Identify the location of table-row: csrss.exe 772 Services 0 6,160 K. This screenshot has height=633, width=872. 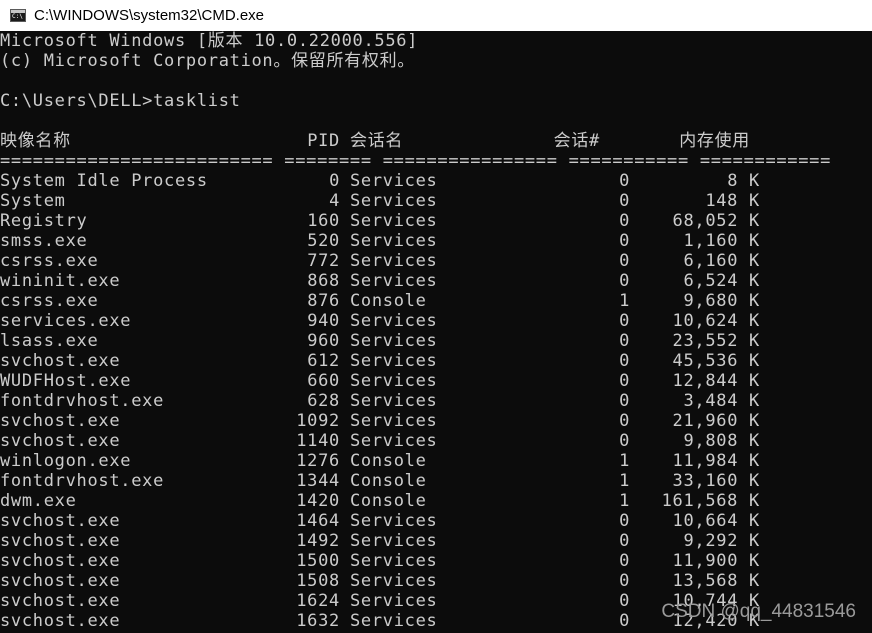
(436, 261).